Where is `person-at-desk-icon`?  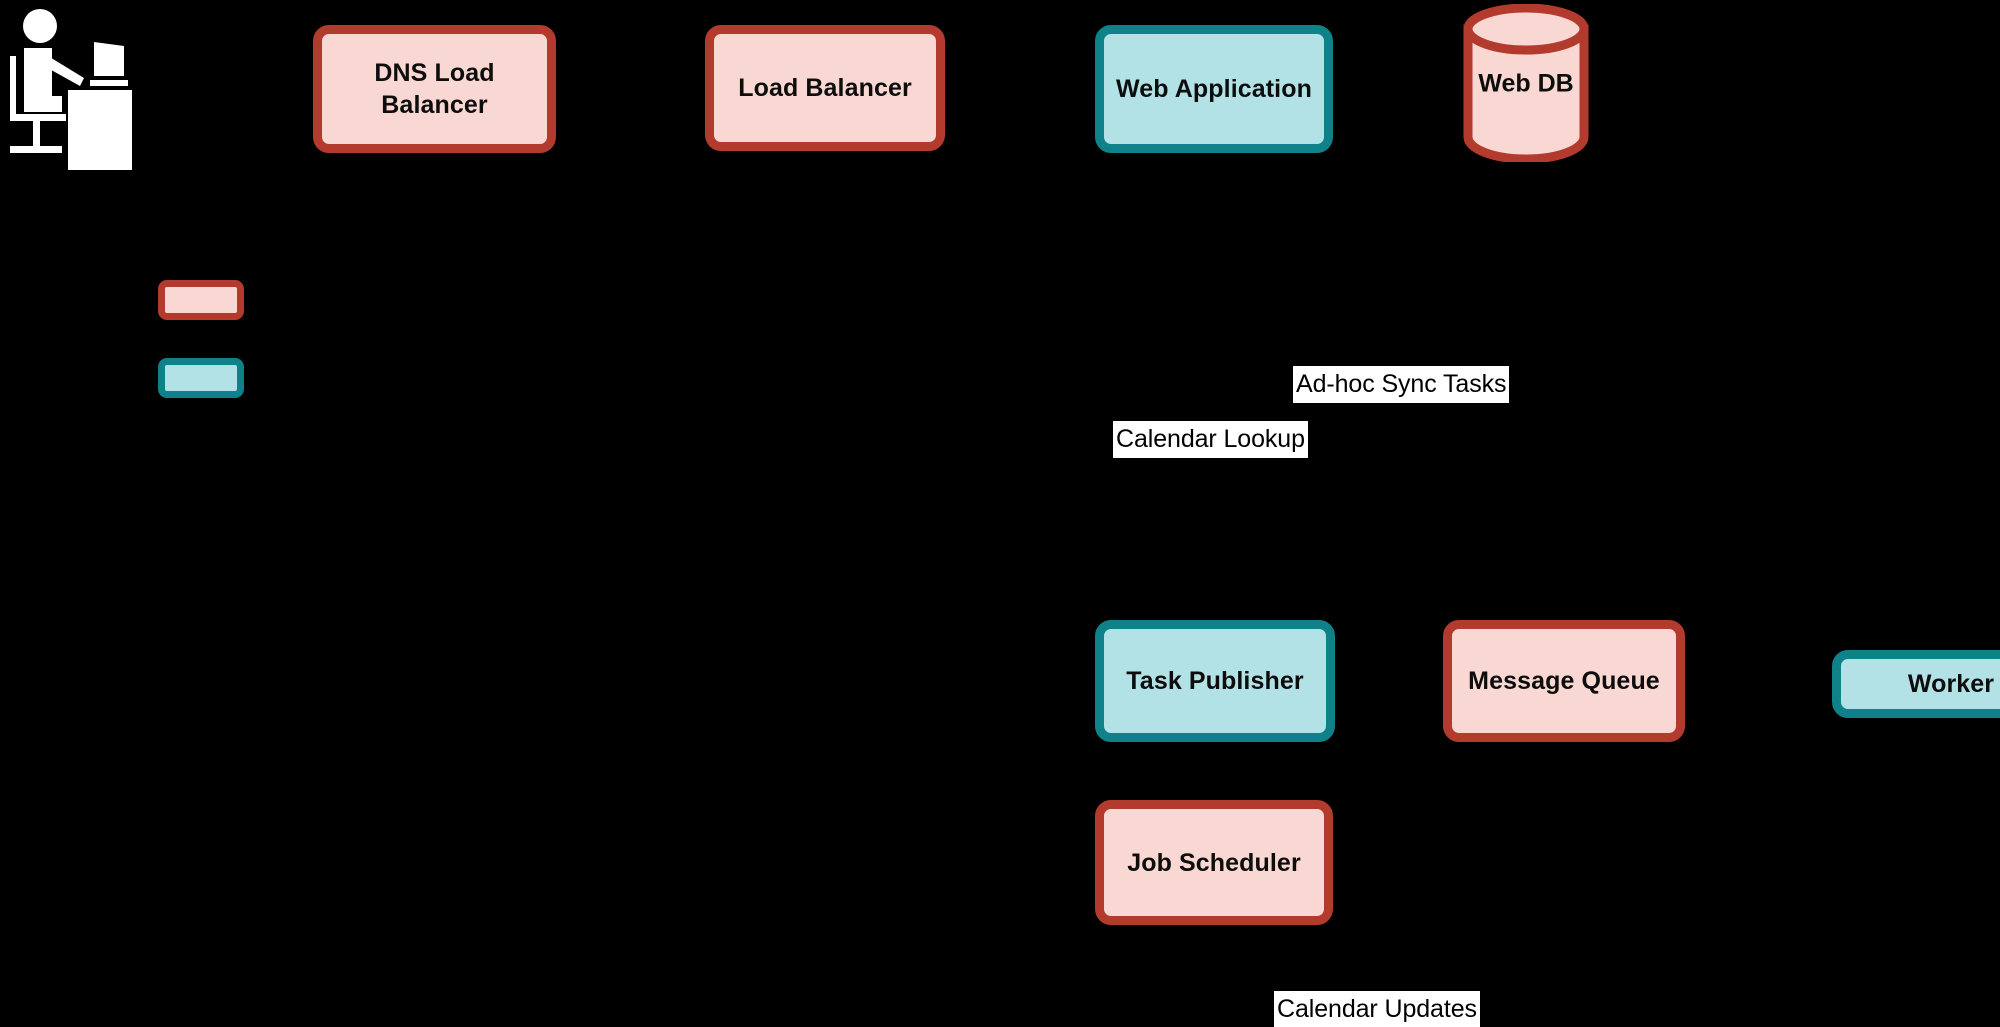 person-at-desk-icon is located at coordinates (78, 87).